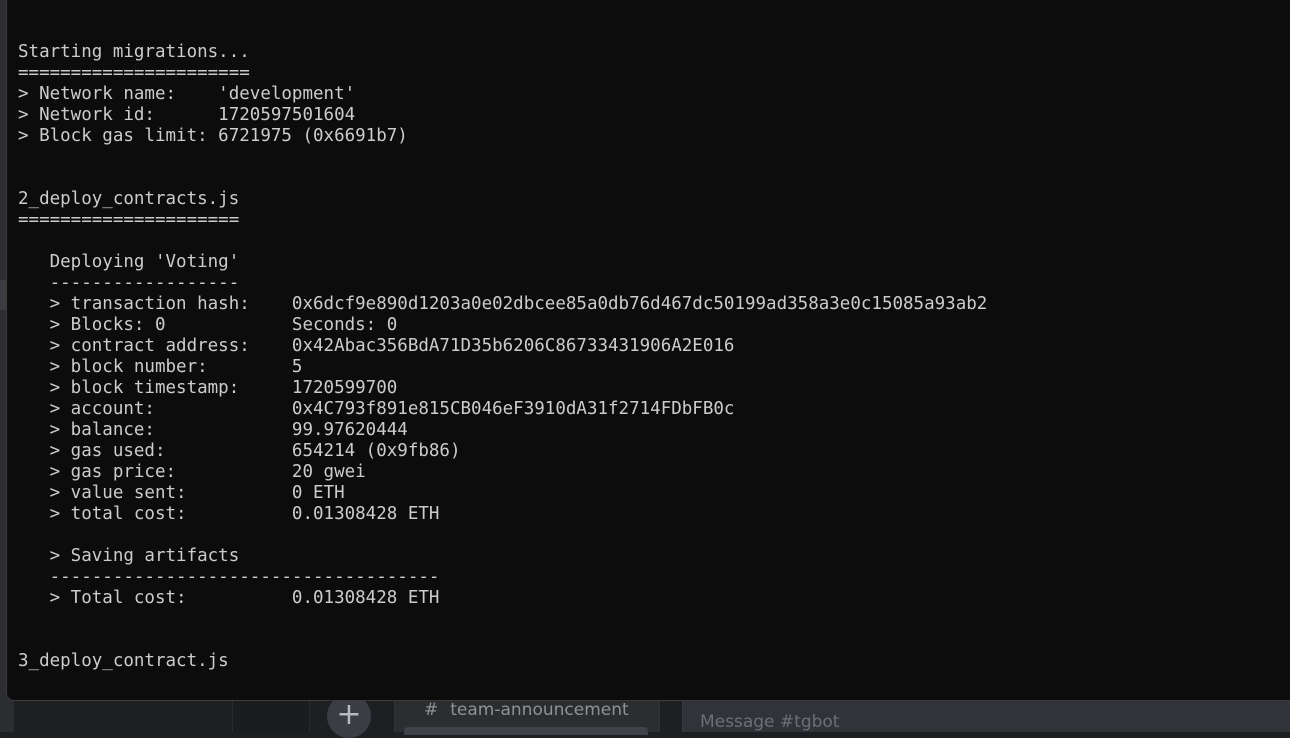 The image size is (1290, 738). Describe the element at coordinates (187, 115) in the screenshot. I see `terminal-line: > Network id: 1720597501604` at that location.